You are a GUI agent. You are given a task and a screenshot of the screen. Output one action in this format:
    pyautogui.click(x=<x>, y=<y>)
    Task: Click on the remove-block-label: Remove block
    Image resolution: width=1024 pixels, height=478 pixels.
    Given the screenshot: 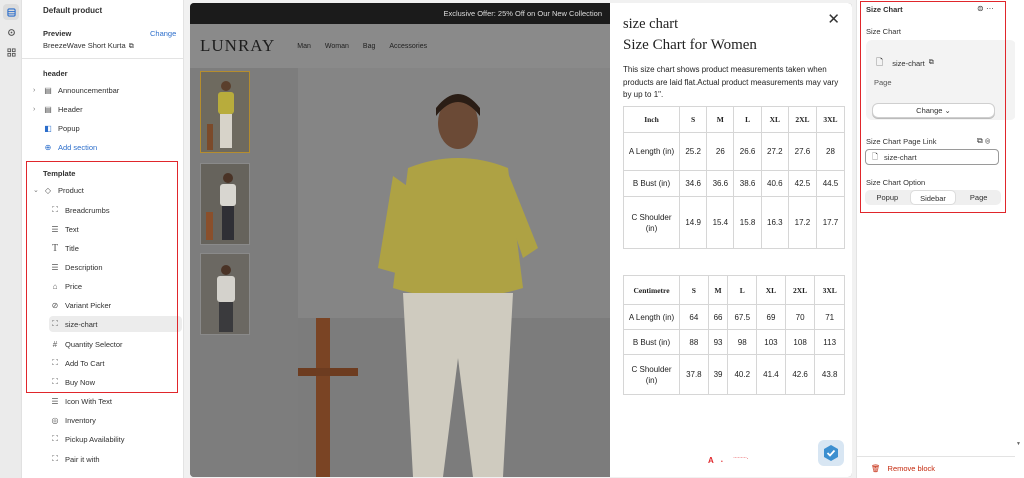 What is the action you would take?
    pyautogui.click(x=911, y=468)
    